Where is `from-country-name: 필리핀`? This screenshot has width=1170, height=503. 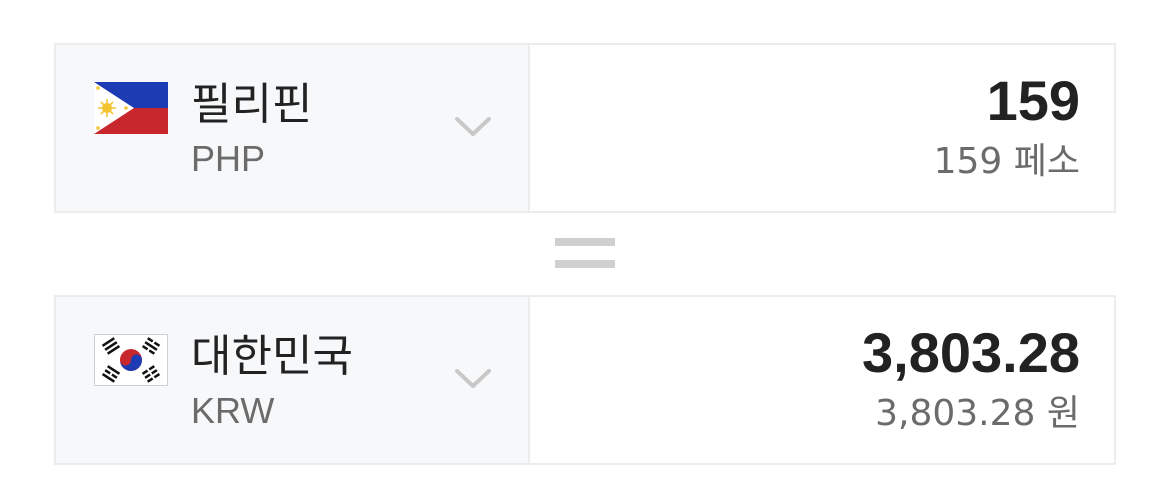
from-country-name: 필리핀 is located at coordinates (252, 104).